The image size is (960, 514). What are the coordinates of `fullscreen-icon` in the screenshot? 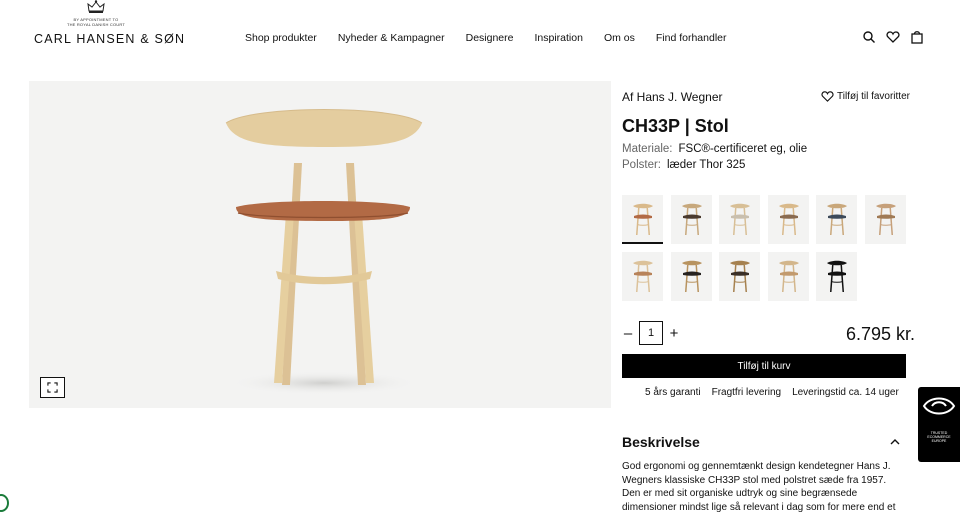 It's located at (52, 387).